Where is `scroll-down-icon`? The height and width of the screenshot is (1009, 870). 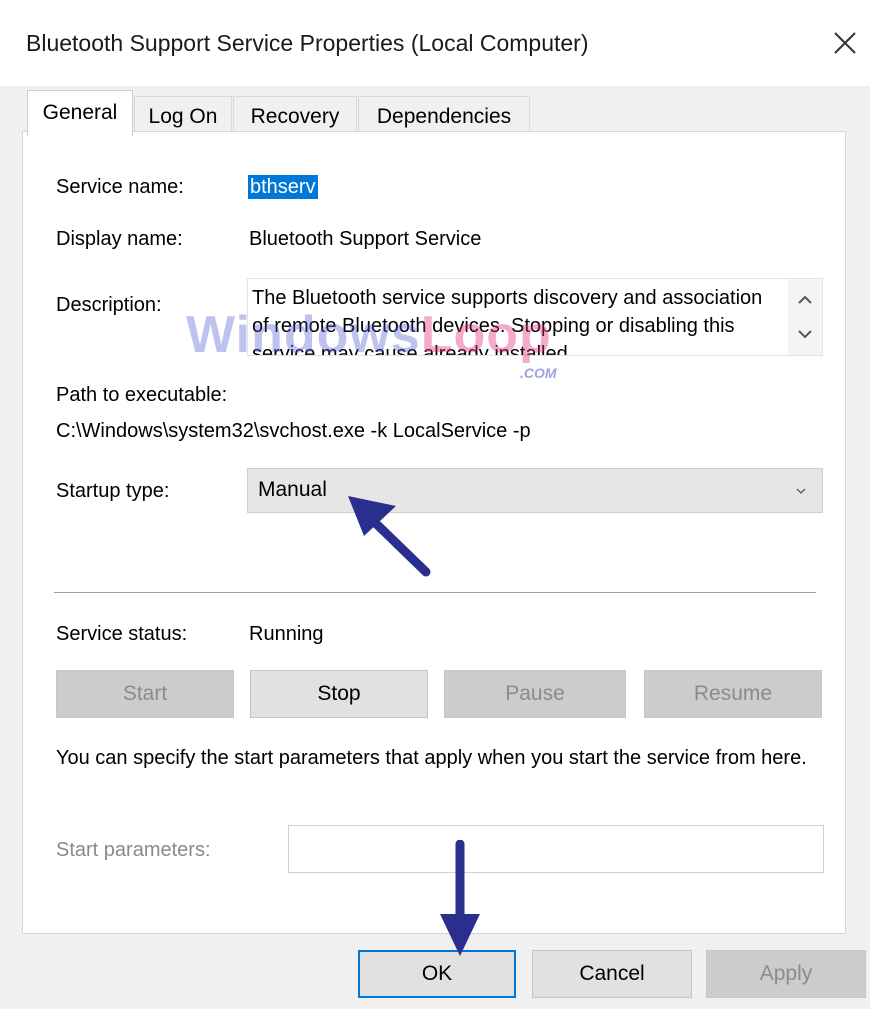
scroll-down-icon is located at coordinates (805, 334).